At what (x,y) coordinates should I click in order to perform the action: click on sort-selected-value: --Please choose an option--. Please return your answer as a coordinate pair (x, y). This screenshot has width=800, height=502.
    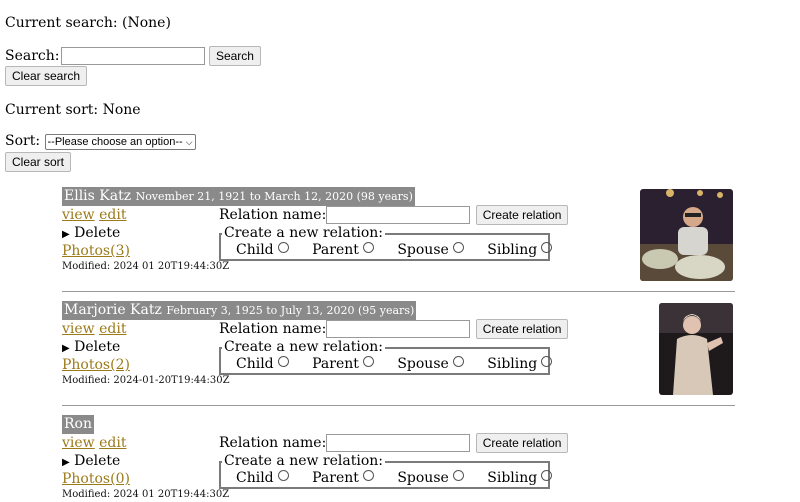
    Looking at the image, I should click on (115, 142).